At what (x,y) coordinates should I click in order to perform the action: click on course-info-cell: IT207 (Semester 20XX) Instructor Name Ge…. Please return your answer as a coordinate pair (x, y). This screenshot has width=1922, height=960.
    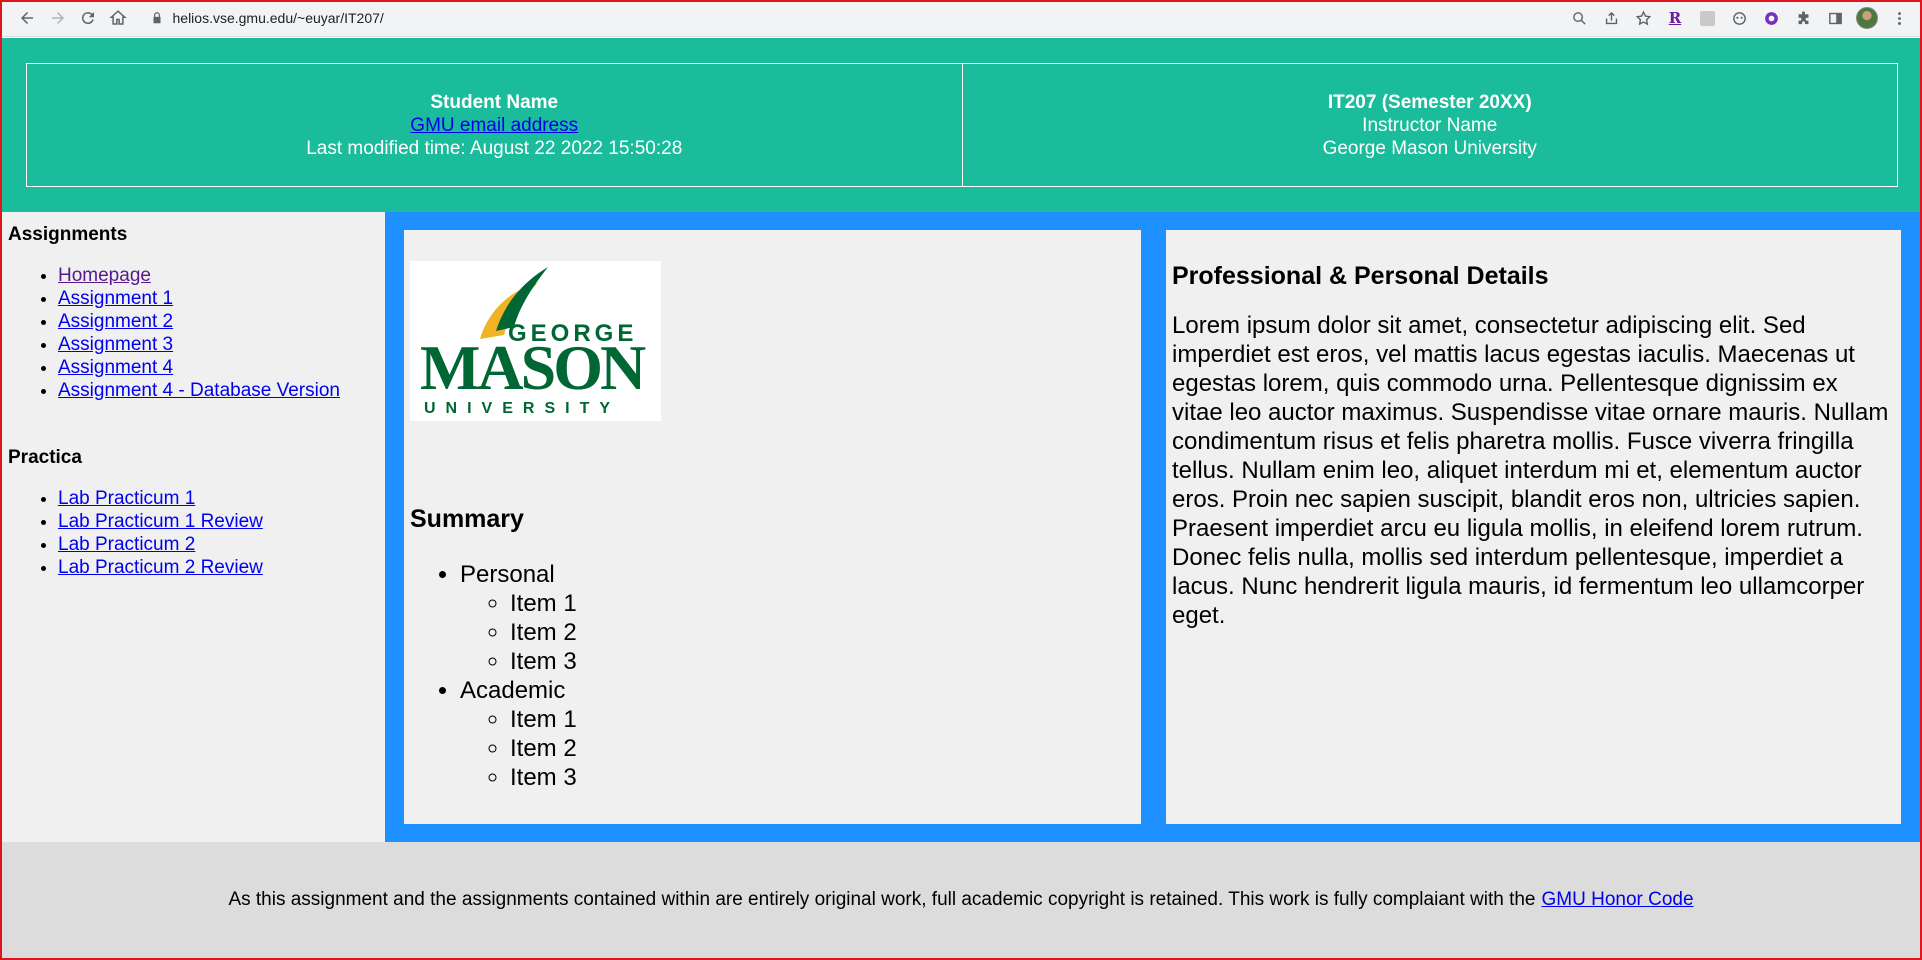
    Looking at the image, I should click on (1429, 125).